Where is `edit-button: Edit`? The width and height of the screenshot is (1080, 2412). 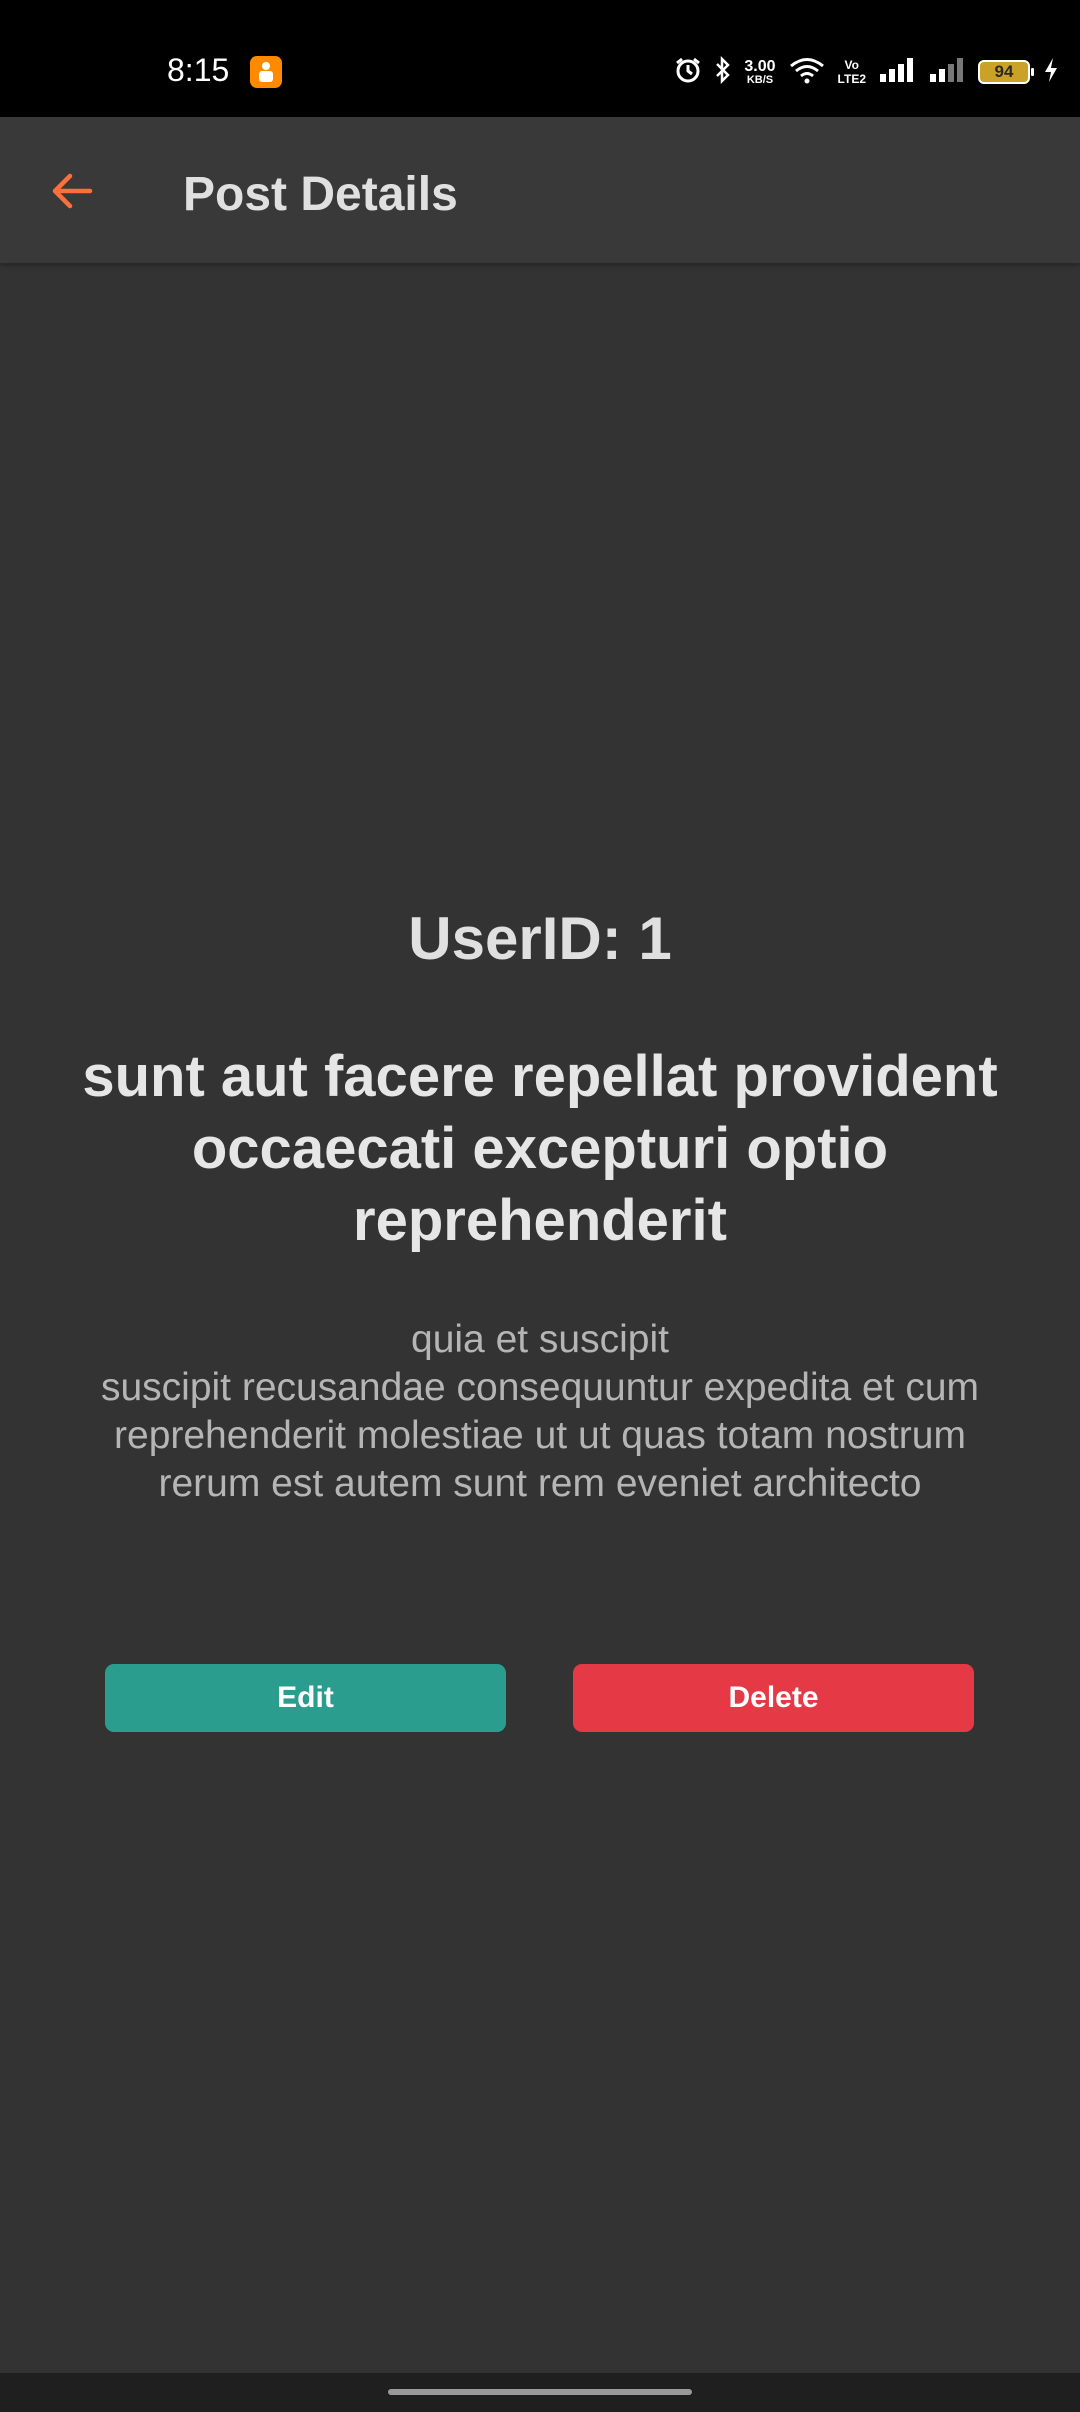 edit-button: Edit is located at coordinates (305, 1698).